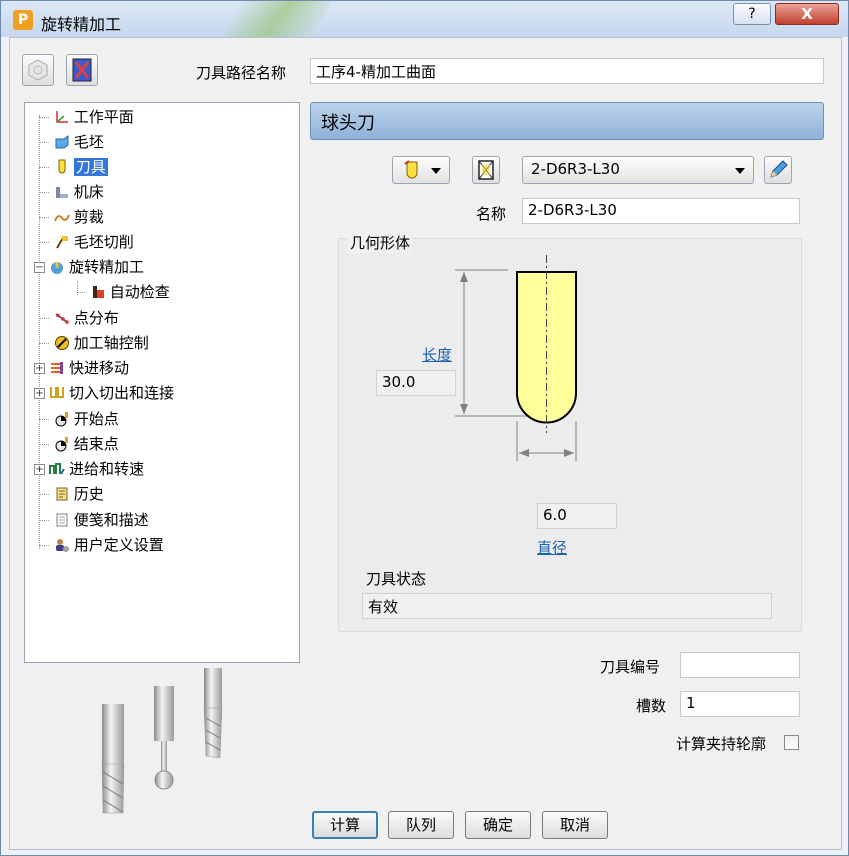 This screenshot has height=856, width=849. What do you see at coordinates (721, 744) in the screenshot?
I see `holder-profile-label: 计算夹持轮廓` at bounding box center [721, 744].